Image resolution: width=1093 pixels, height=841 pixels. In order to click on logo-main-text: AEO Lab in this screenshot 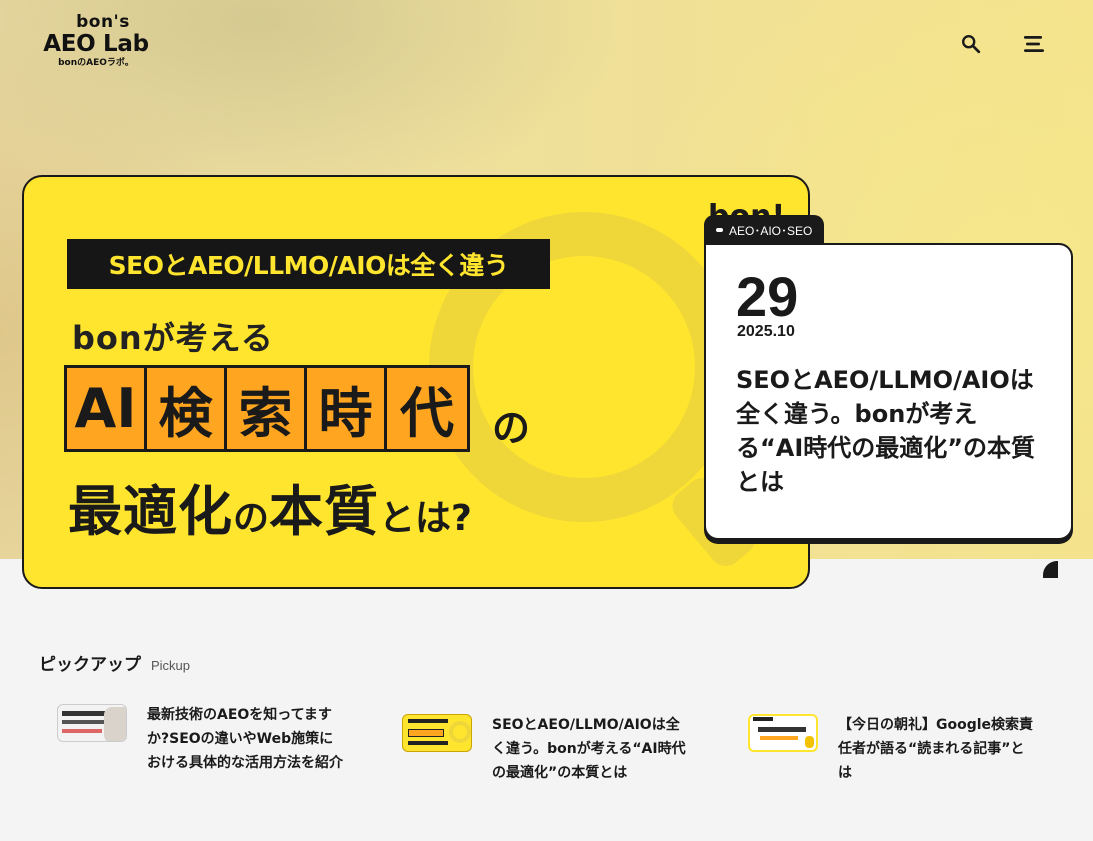, I will do `click(96, 44)`.